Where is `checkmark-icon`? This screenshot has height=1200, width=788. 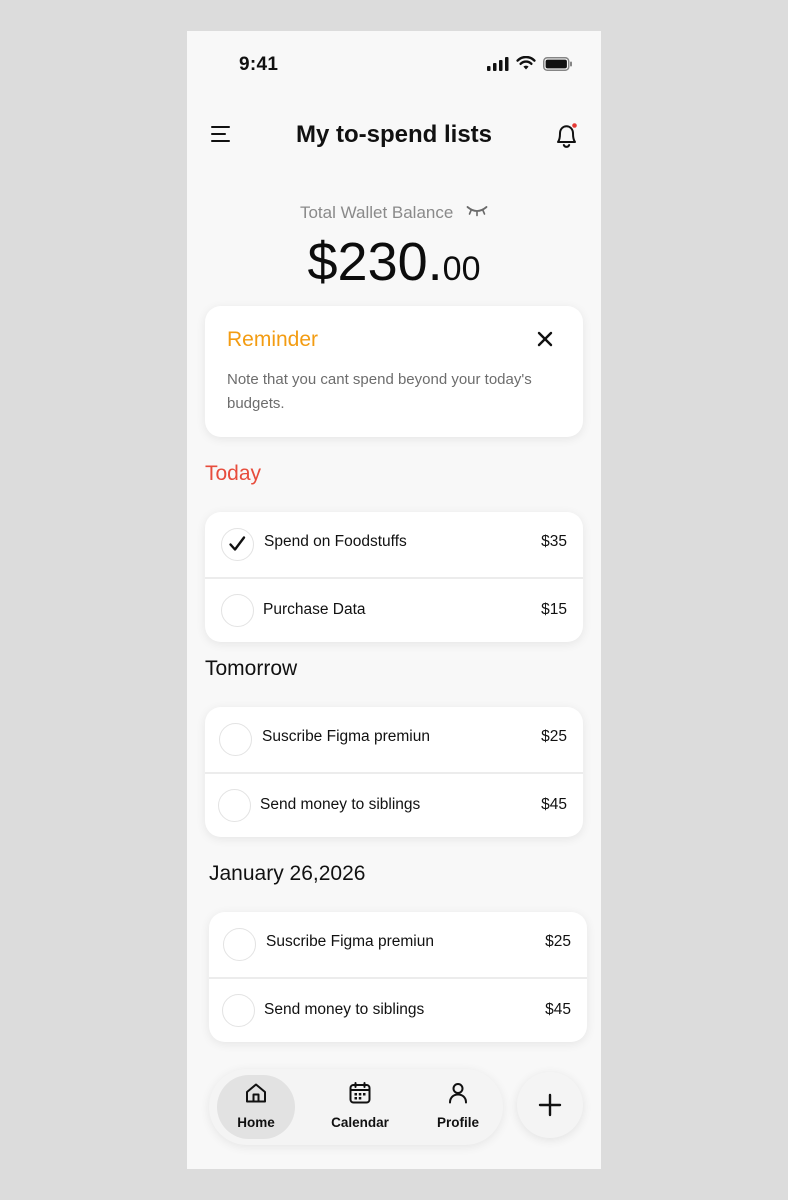 checkmark-icon is located at coordinates (237, 543).